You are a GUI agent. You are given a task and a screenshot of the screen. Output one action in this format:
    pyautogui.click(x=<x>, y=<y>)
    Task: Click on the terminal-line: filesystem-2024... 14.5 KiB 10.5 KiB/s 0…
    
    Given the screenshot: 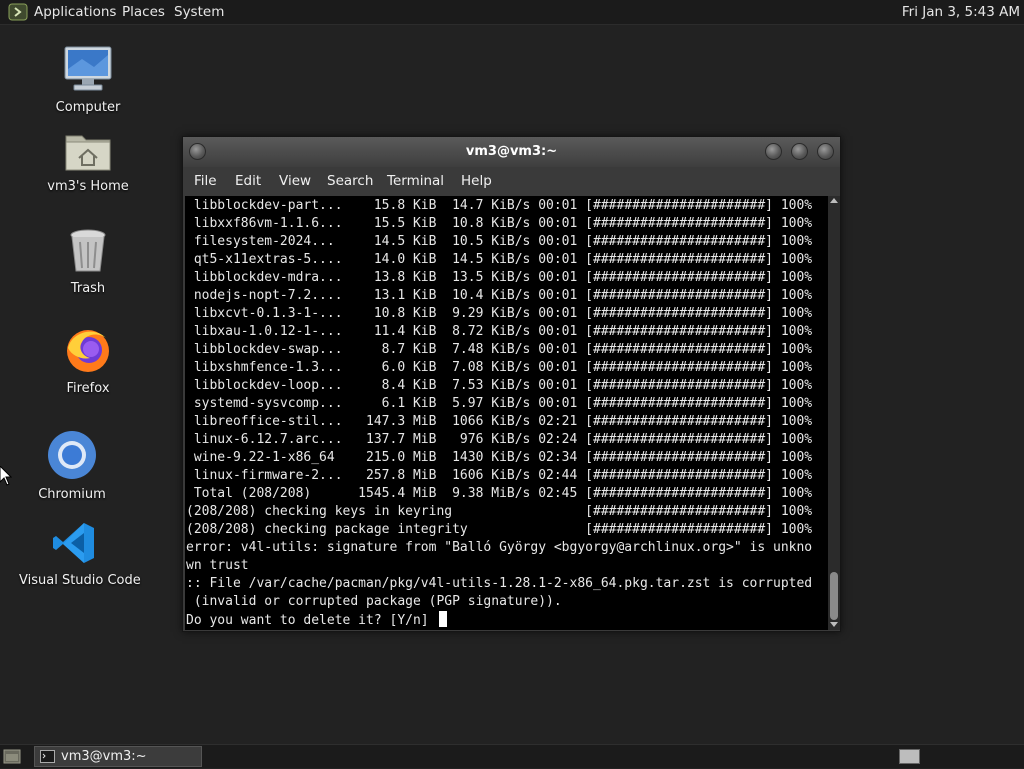 What is the action you would take?
    pyautogui.click(x=499, y=241)
    